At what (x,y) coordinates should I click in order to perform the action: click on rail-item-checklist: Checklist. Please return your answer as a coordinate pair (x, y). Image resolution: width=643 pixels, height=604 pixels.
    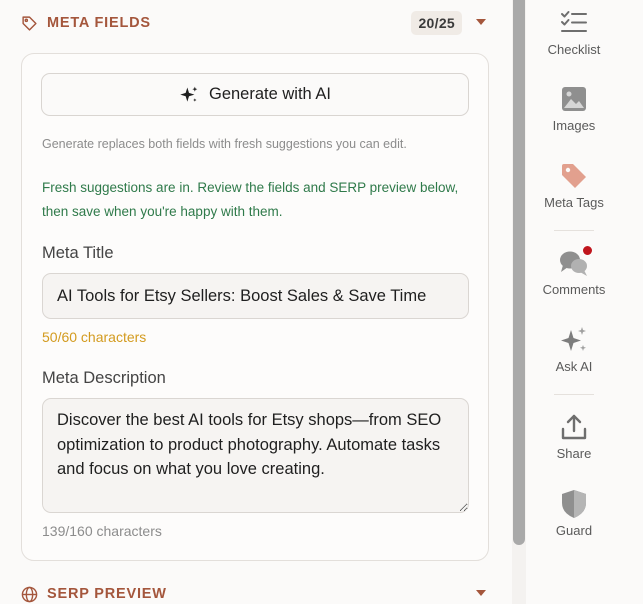
    Looking at the image, I should click on (574, 32).